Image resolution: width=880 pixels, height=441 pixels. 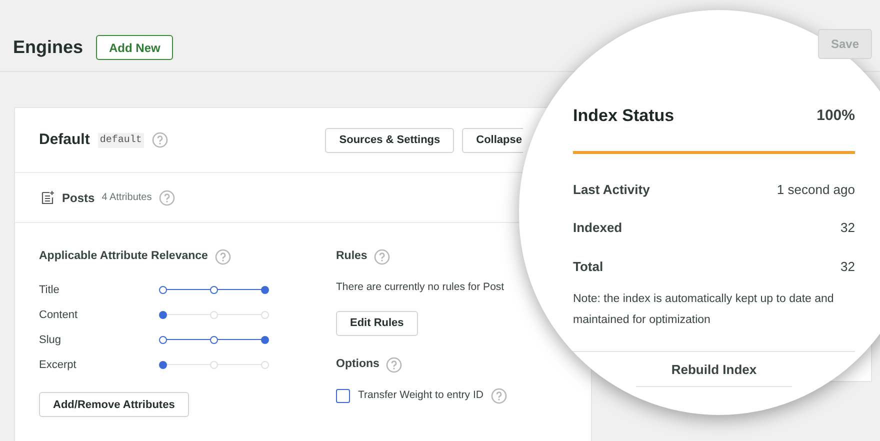 What do you see at coordinates (358, 364) in the screenshot?
I see `section-heading: Options` at bounding box center [358, 364].